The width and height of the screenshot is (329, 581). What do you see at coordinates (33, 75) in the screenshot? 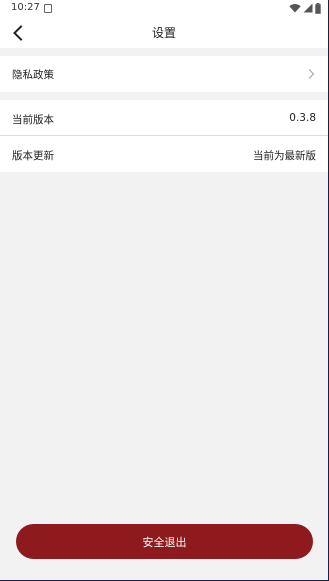
I see `privacy-policy-label: 隐私政策` at bounding box center [33, 75].